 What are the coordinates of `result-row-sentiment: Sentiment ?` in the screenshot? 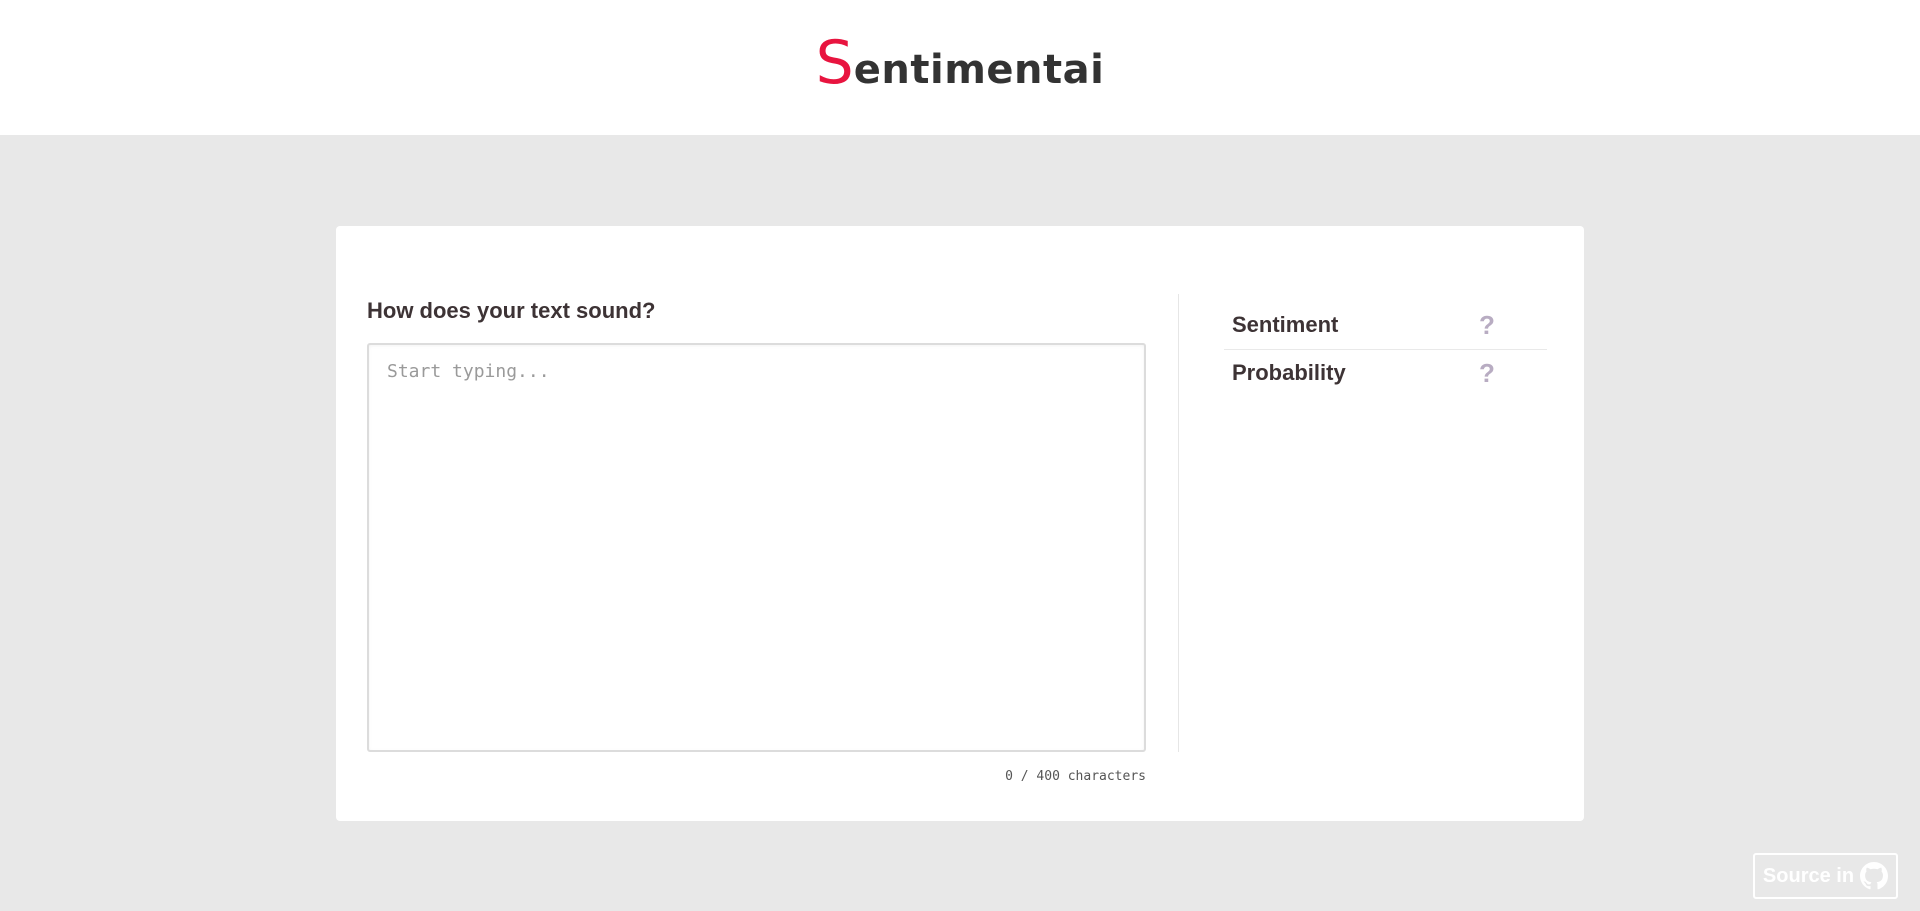 It's located at (1385, 326).